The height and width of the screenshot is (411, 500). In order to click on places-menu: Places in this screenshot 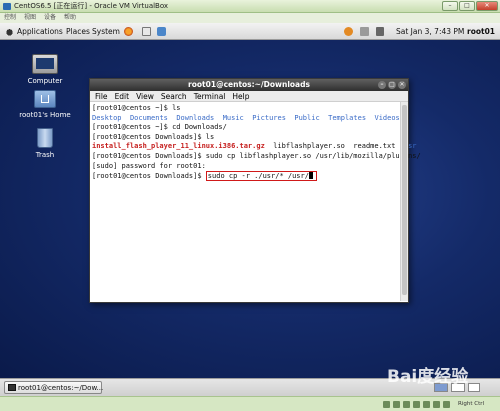, I will do `click(78, 31)`.